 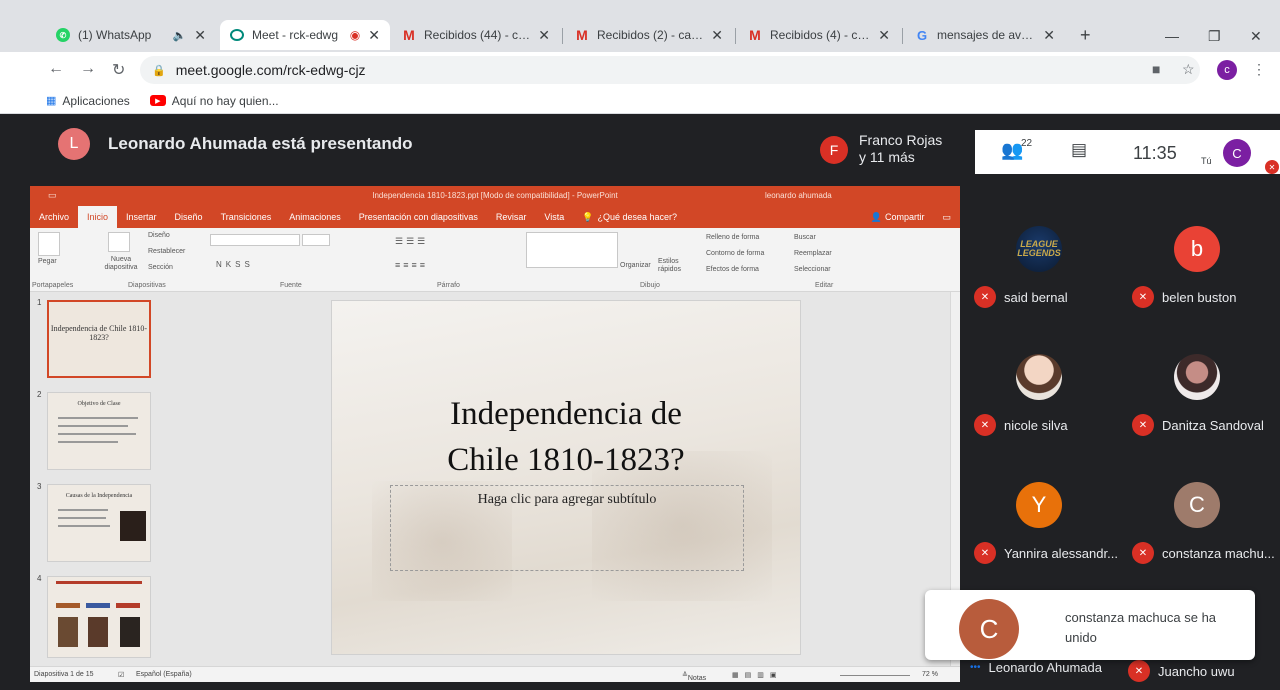 I want to click on tab-insertar: Insertar, so click(x=141, y=217).